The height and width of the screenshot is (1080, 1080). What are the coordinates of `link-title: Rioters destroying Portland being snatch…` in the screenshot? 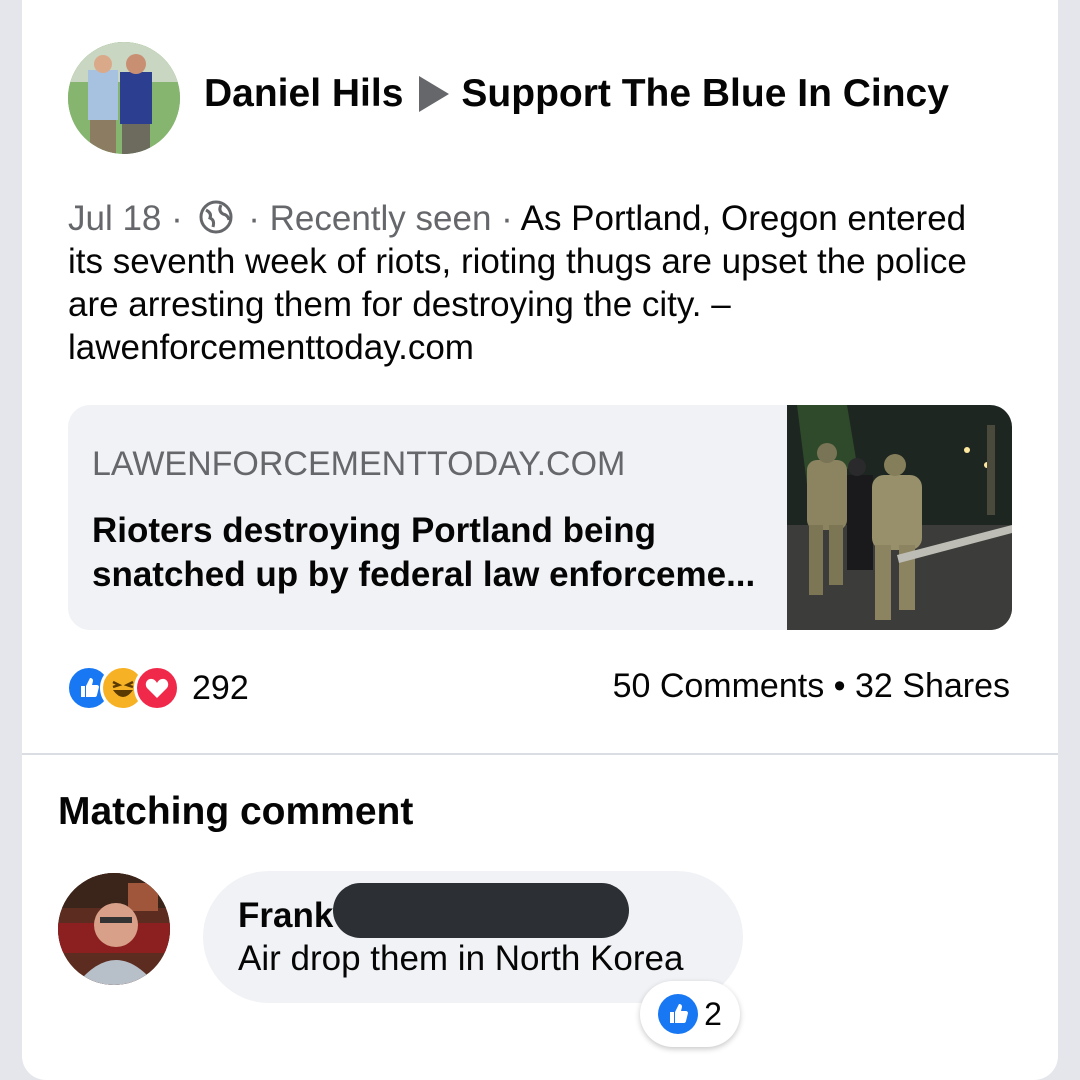 It's located at (424, 552).